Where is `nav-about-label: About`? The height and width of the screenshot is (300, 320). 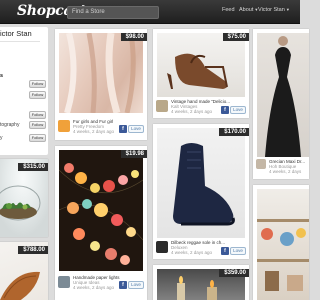
nav-about-label: About is located at coordinates (246, 10).